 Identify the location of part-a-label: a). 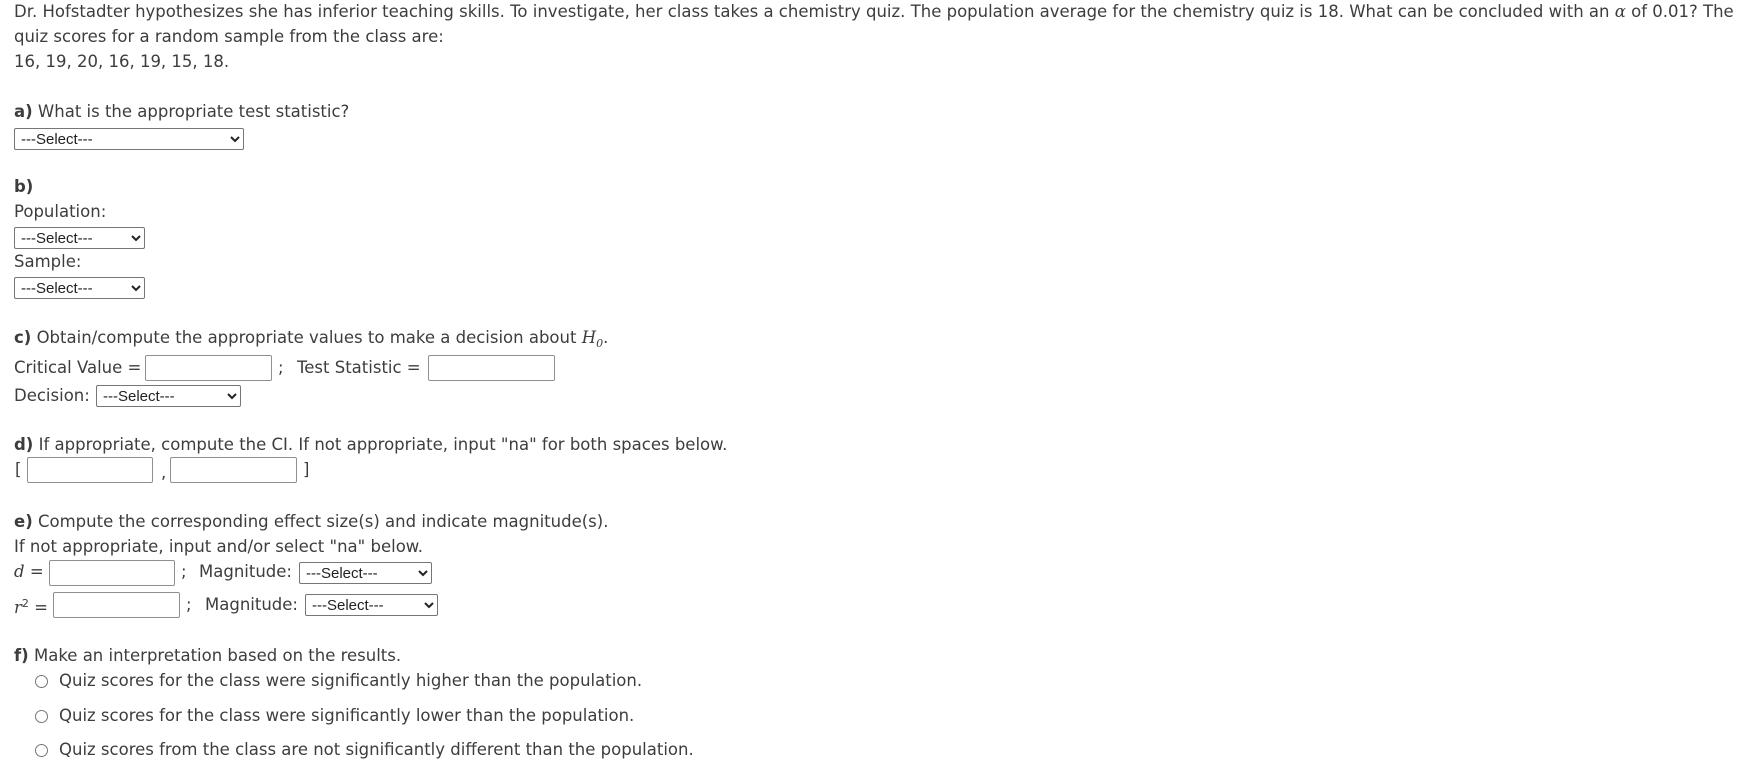
(23, 111).